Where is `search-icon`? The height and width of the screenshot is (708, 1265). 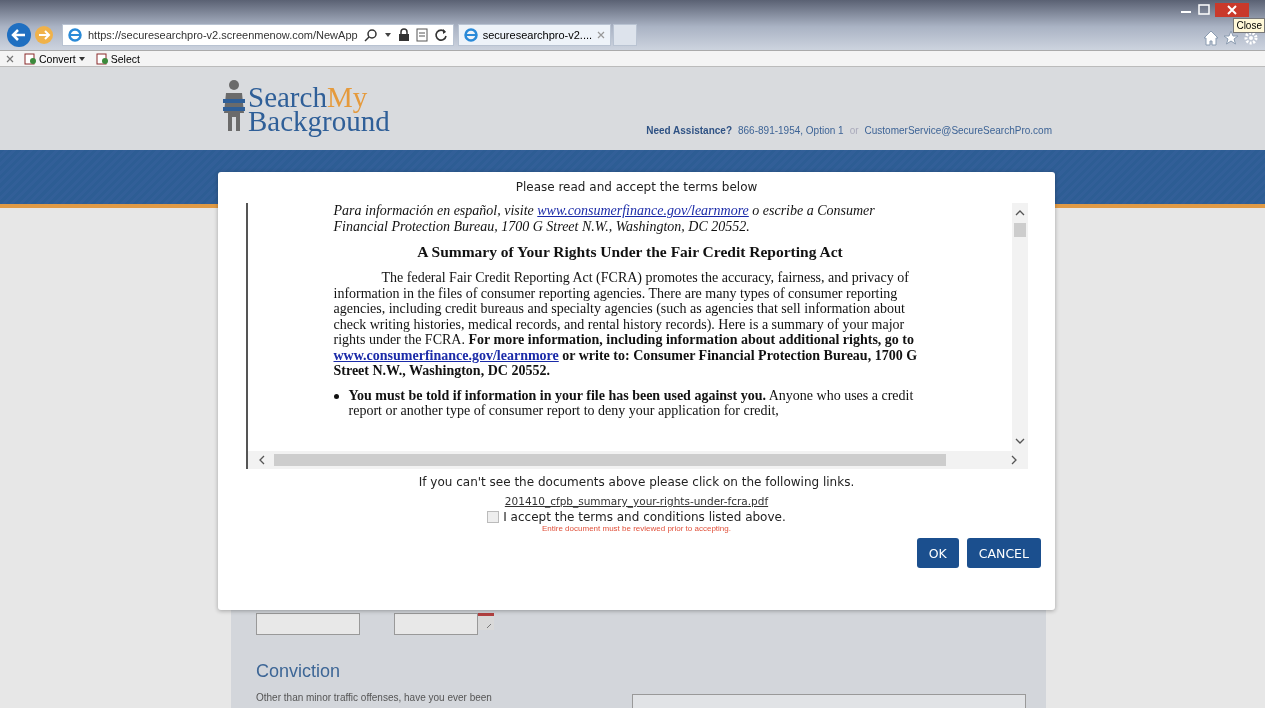
search-icon is located at coordinates (370, 35).